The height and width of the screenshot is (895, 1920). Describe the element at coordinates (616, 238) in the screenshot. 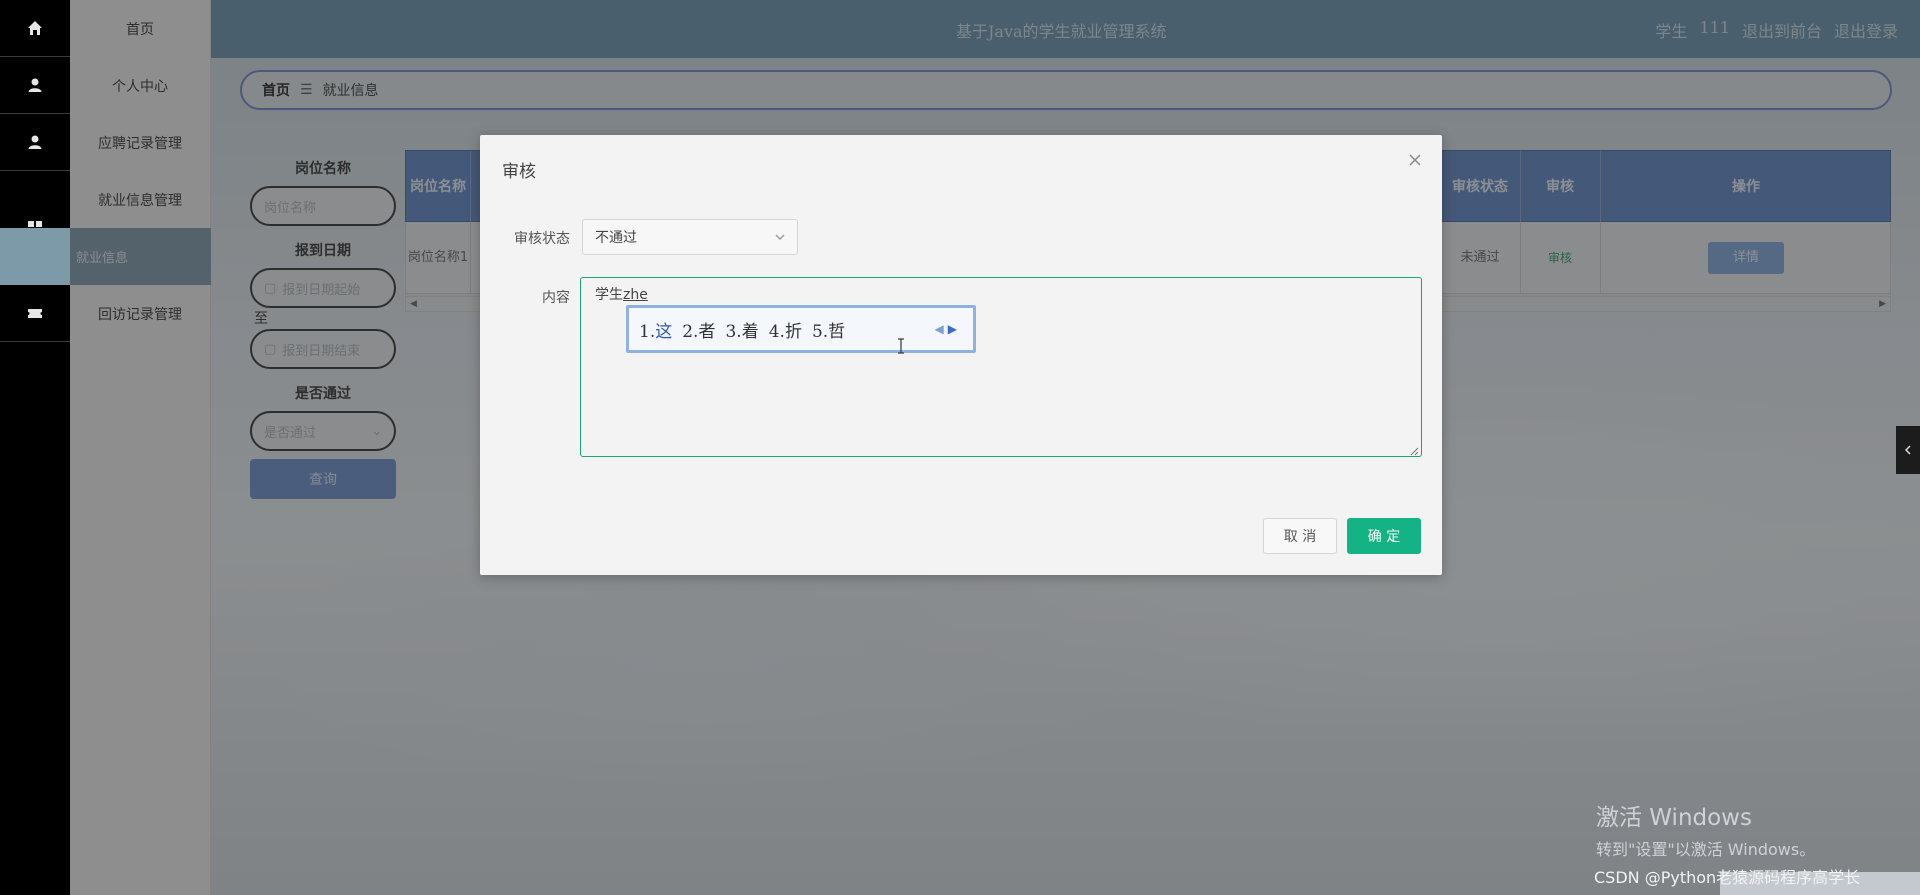

I see `audit-status-value: 不通过` at that location.